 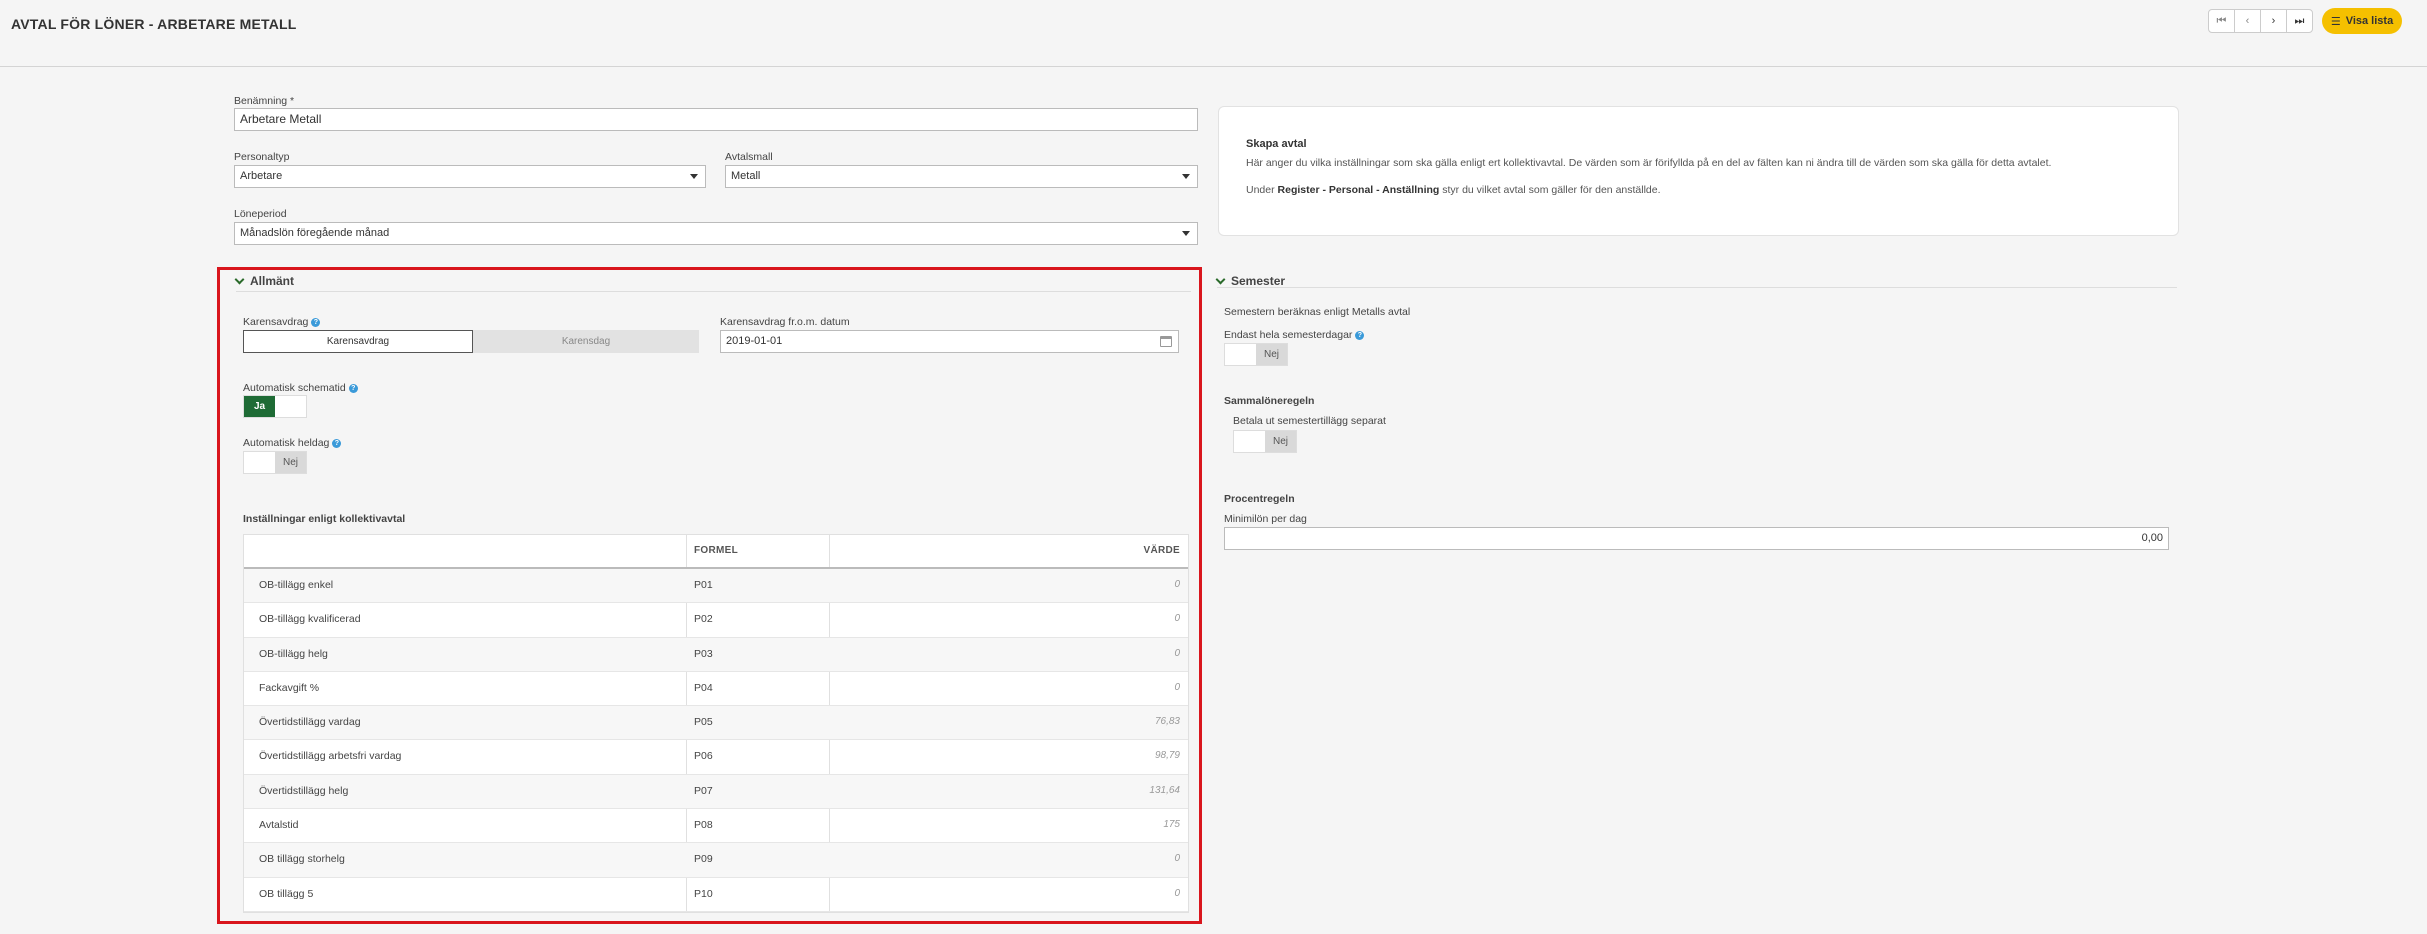 What do you see at coordinates (703, 859) in the screenshot?
I see `row-formel: P09` at bounding box center [703, 859].